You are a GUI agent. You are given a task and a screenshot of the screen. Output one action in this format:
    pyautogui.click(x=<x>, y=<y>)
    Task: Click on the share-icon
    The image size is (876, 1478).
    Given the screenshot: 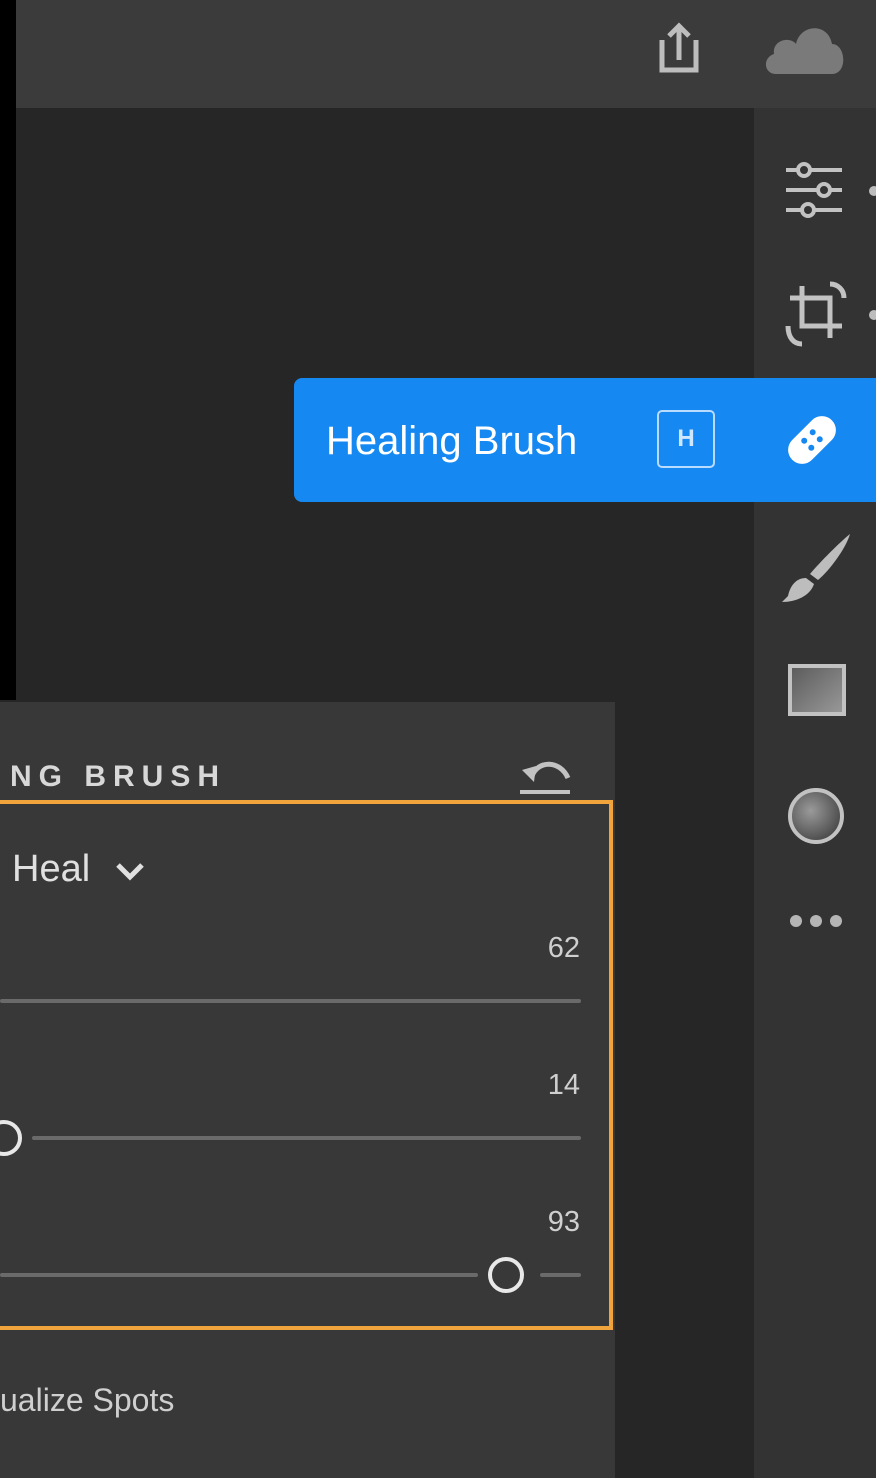 What is the action you would take?
    pyautogui.click(x=679, y=48)
    